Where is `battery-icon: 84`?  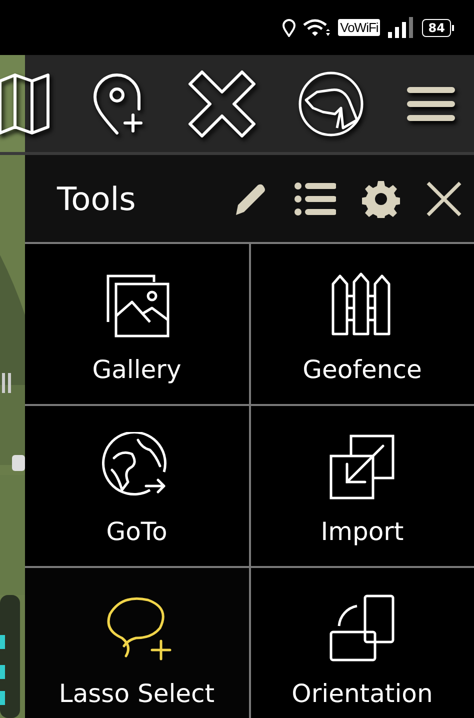
battery-icon: 84 is located at coordinates (438, 27).